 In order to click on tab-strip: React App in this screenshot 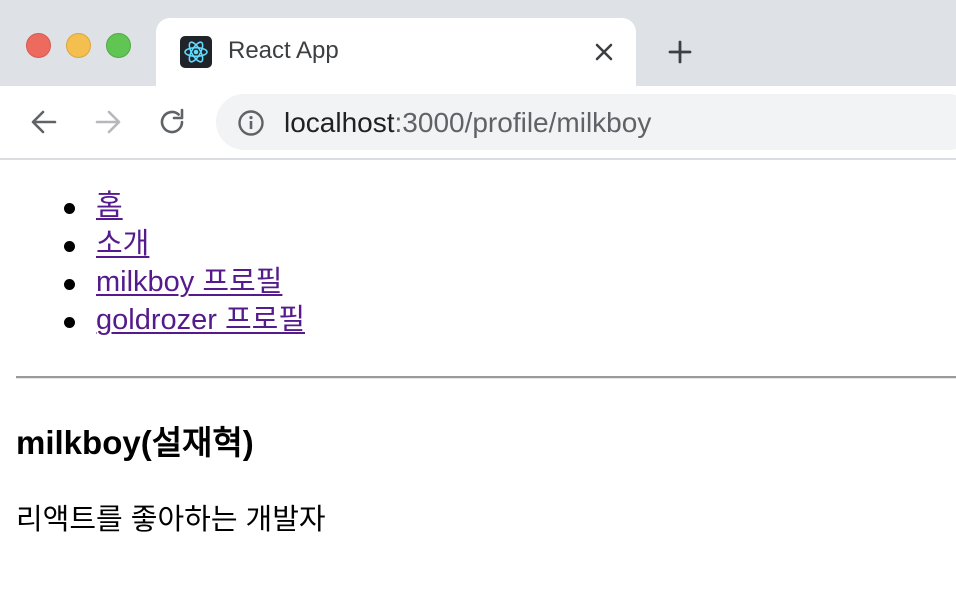, I will do `click(478, 43)`.